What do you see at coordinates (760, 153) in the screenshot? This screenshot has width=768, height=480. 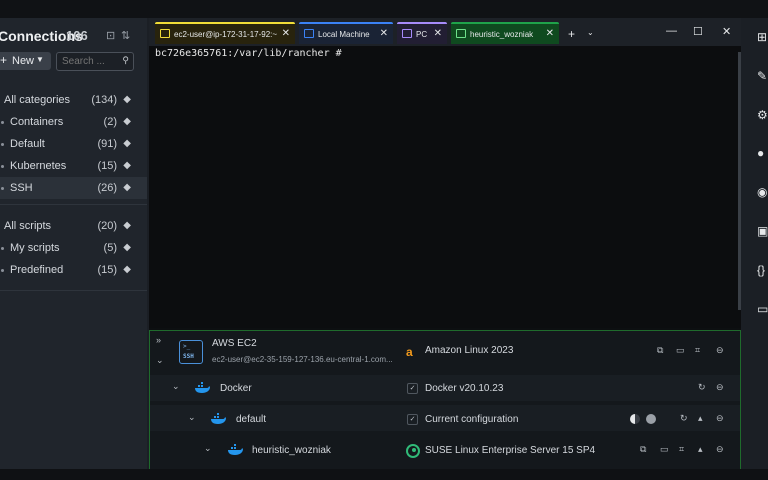 I see `chat-icon: ●` at bounding box center [760, 153].